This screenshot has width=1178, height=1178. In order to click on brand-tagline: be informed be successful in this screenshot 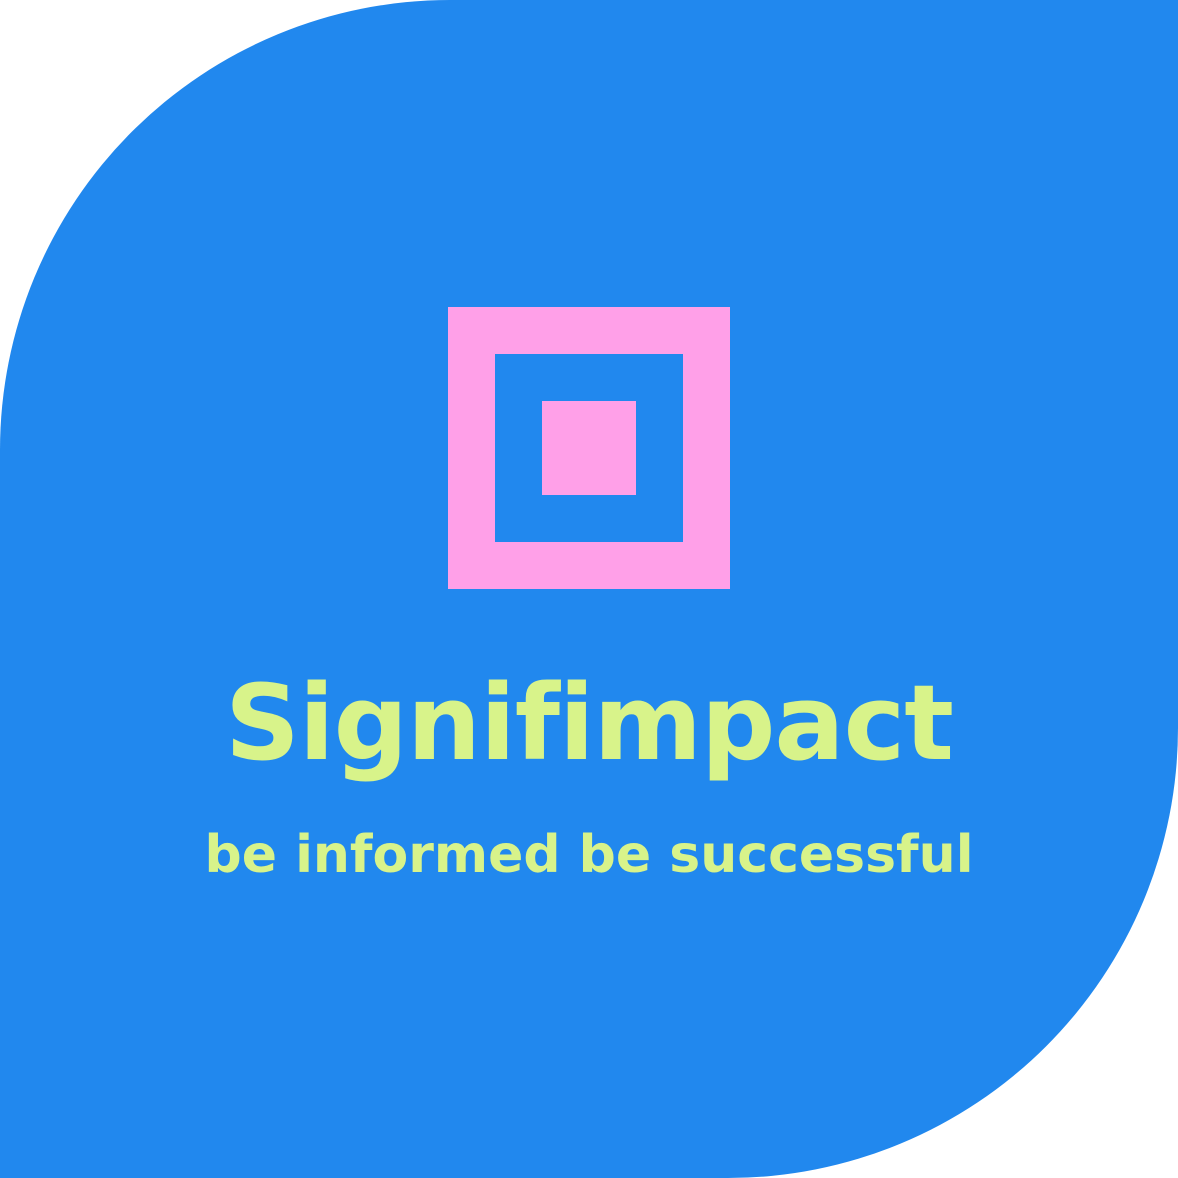, I will do `click(589, 855)`.